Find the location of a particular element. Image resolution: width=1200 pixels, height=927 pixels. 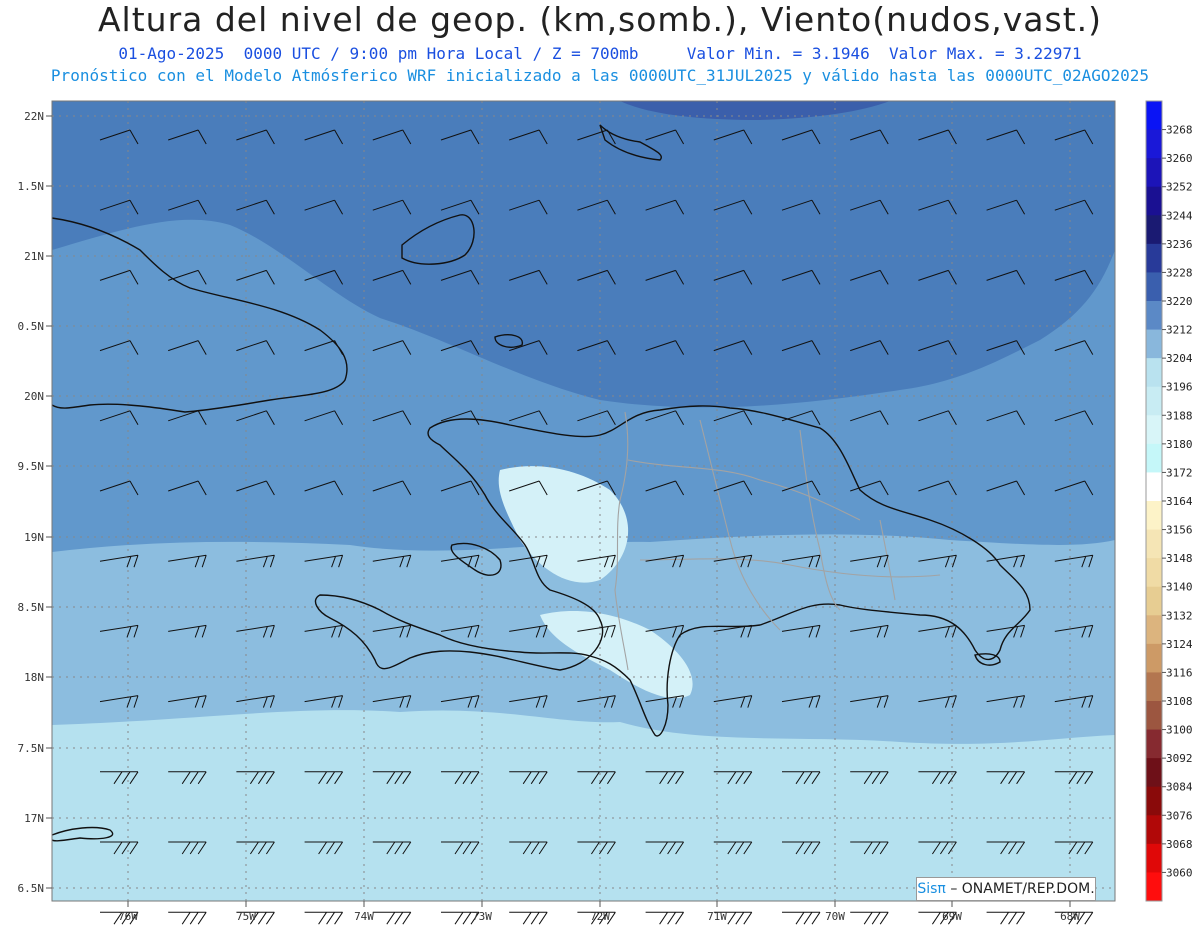

lat-label: 18N is located at coordinates (34, 677).